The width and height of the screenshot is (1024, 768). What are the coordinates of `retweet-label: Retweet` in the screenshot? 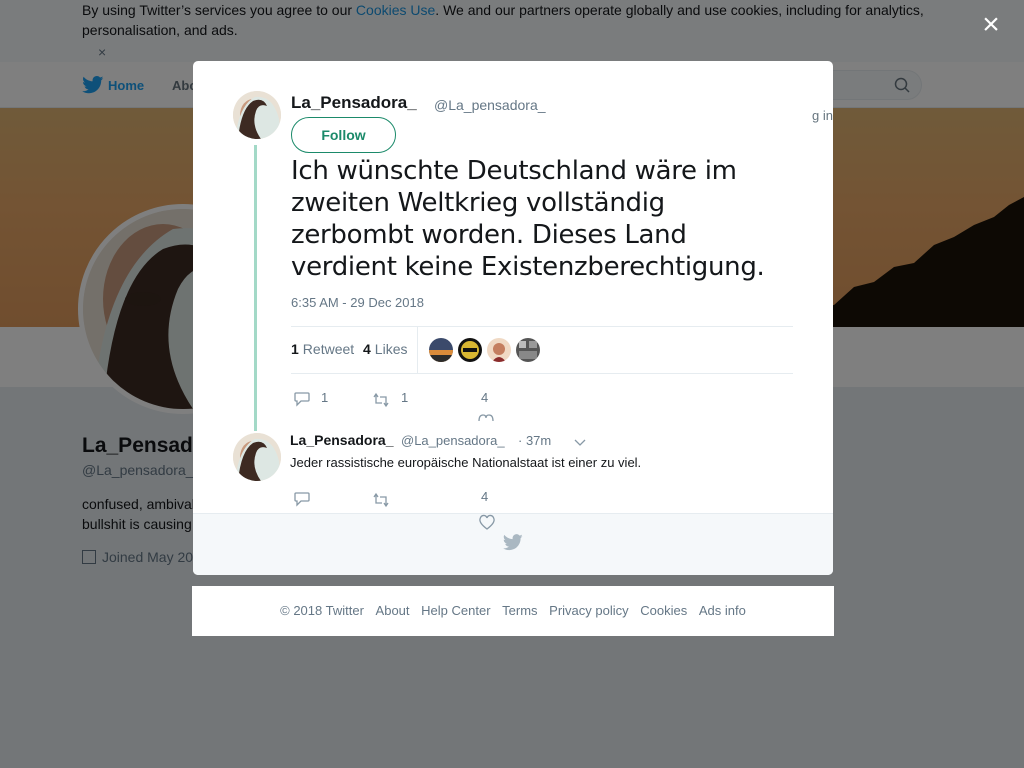 It's located at (328, 349).